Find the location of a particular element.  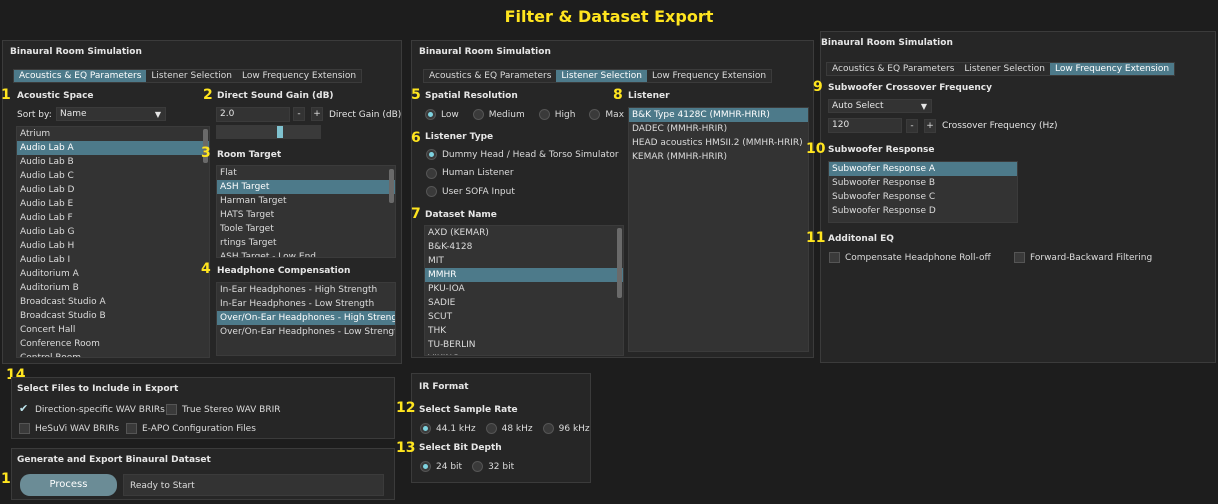

export-option-true-stereo: True Stereo WAV BRIR is located at coordinates (228, 409).